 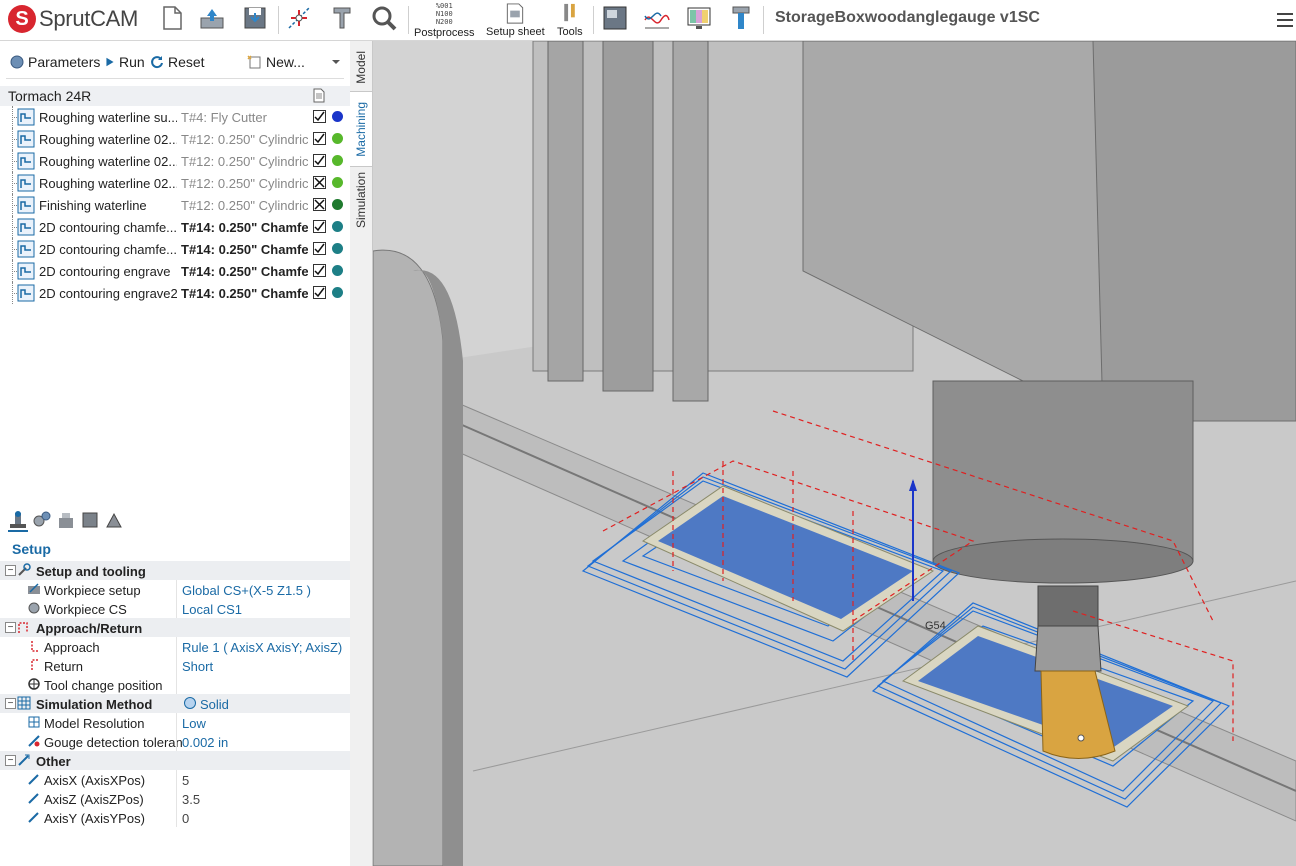 What do you see at coordinates (72, 647) in the screenshot?
I see `prop-label: Approach` at bounding box center [72, 647].